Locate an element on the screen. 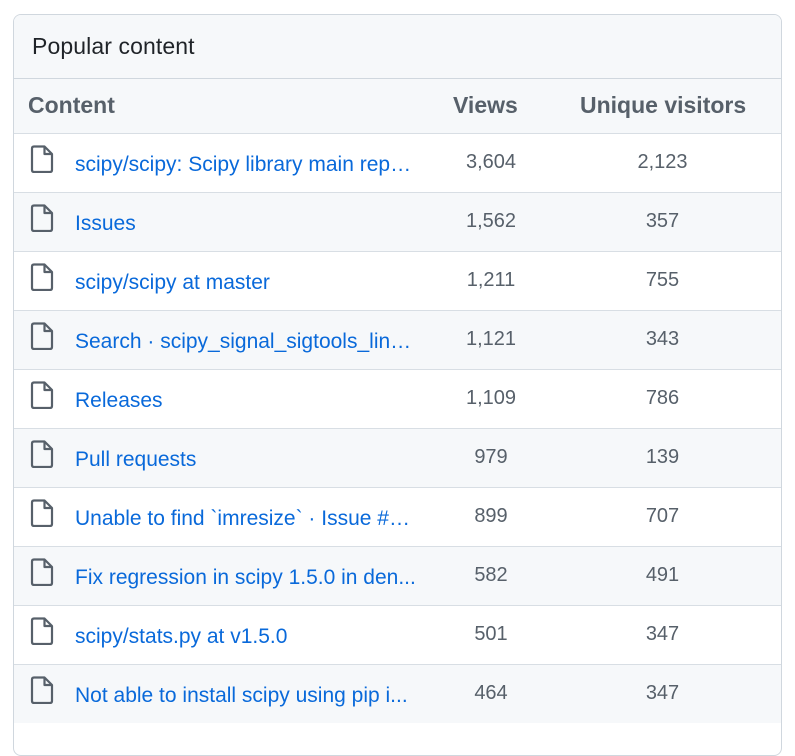  views-cell: 501 is located at coordinates (495, 635).